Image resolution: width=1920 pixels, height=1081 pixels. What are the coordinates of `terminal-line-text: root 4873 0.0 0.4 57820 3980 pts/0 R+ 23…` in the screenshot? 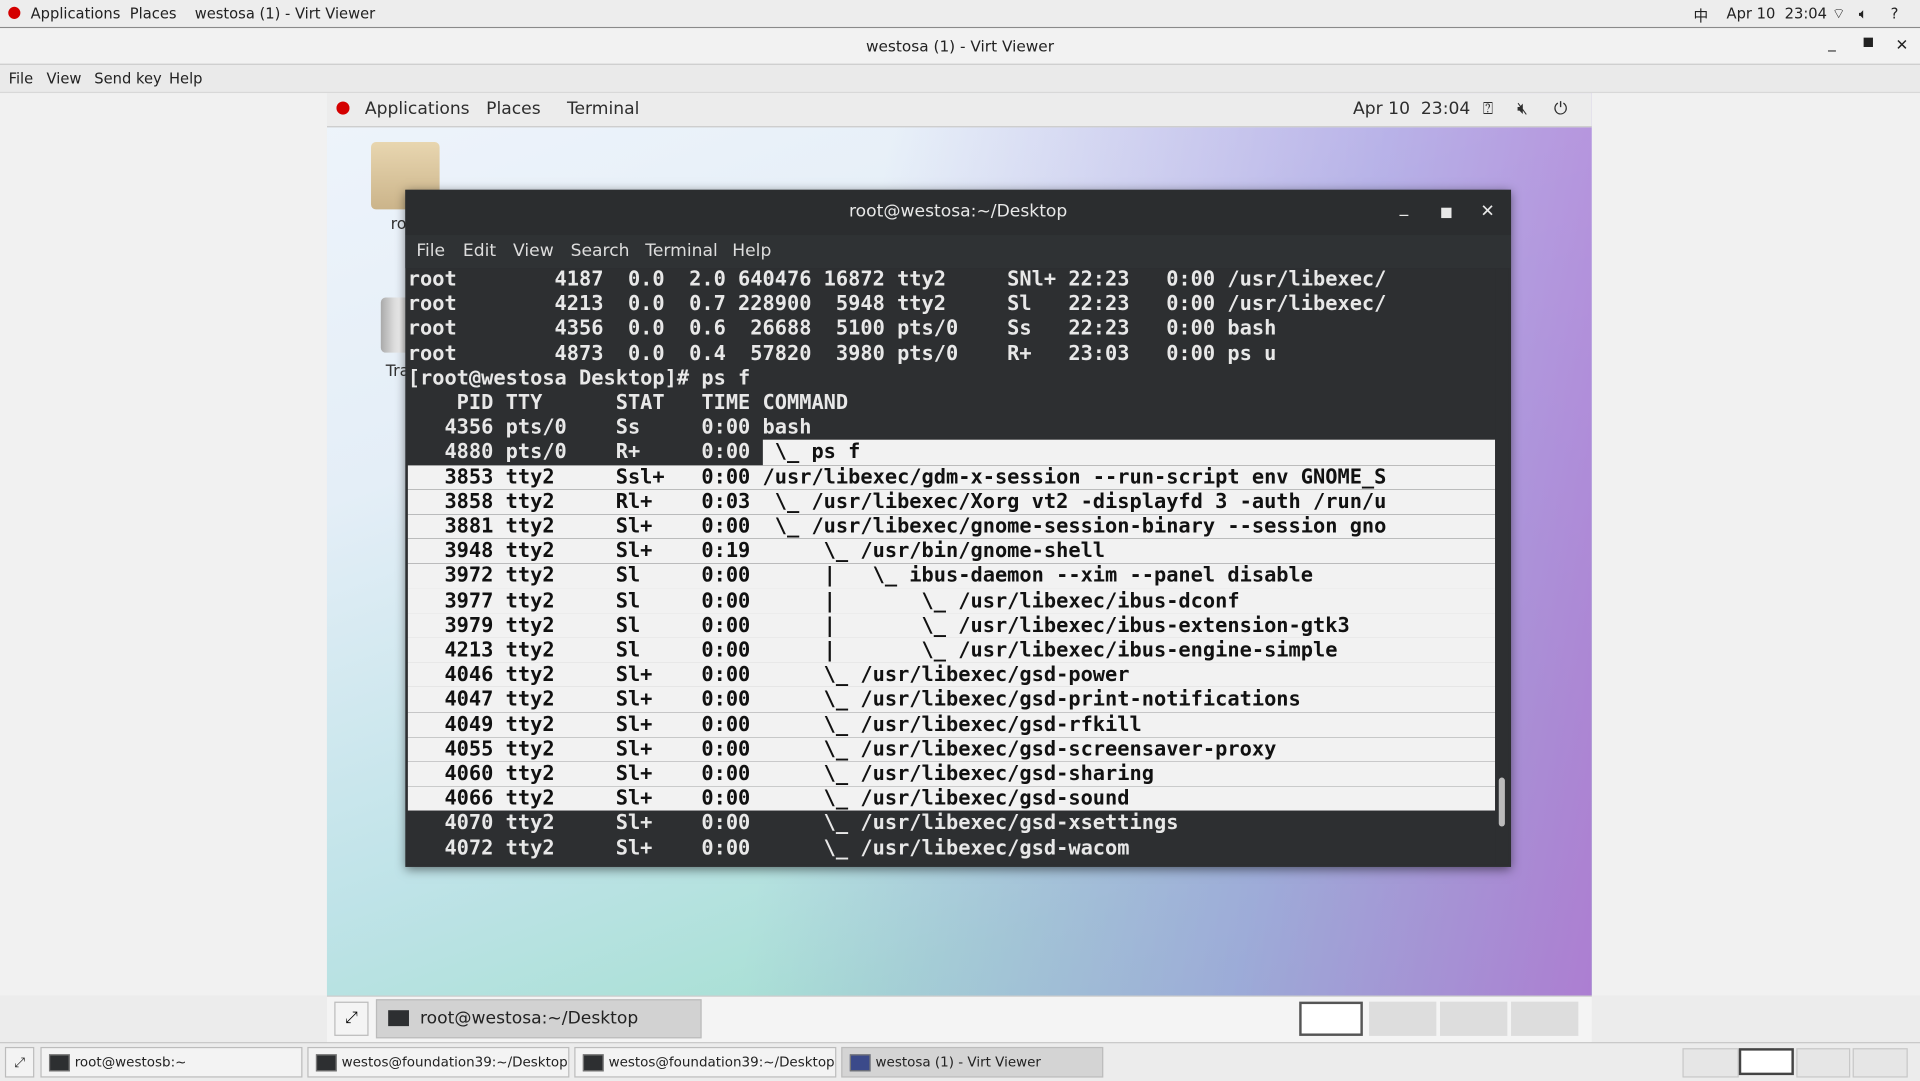 It's located at (842, 353).